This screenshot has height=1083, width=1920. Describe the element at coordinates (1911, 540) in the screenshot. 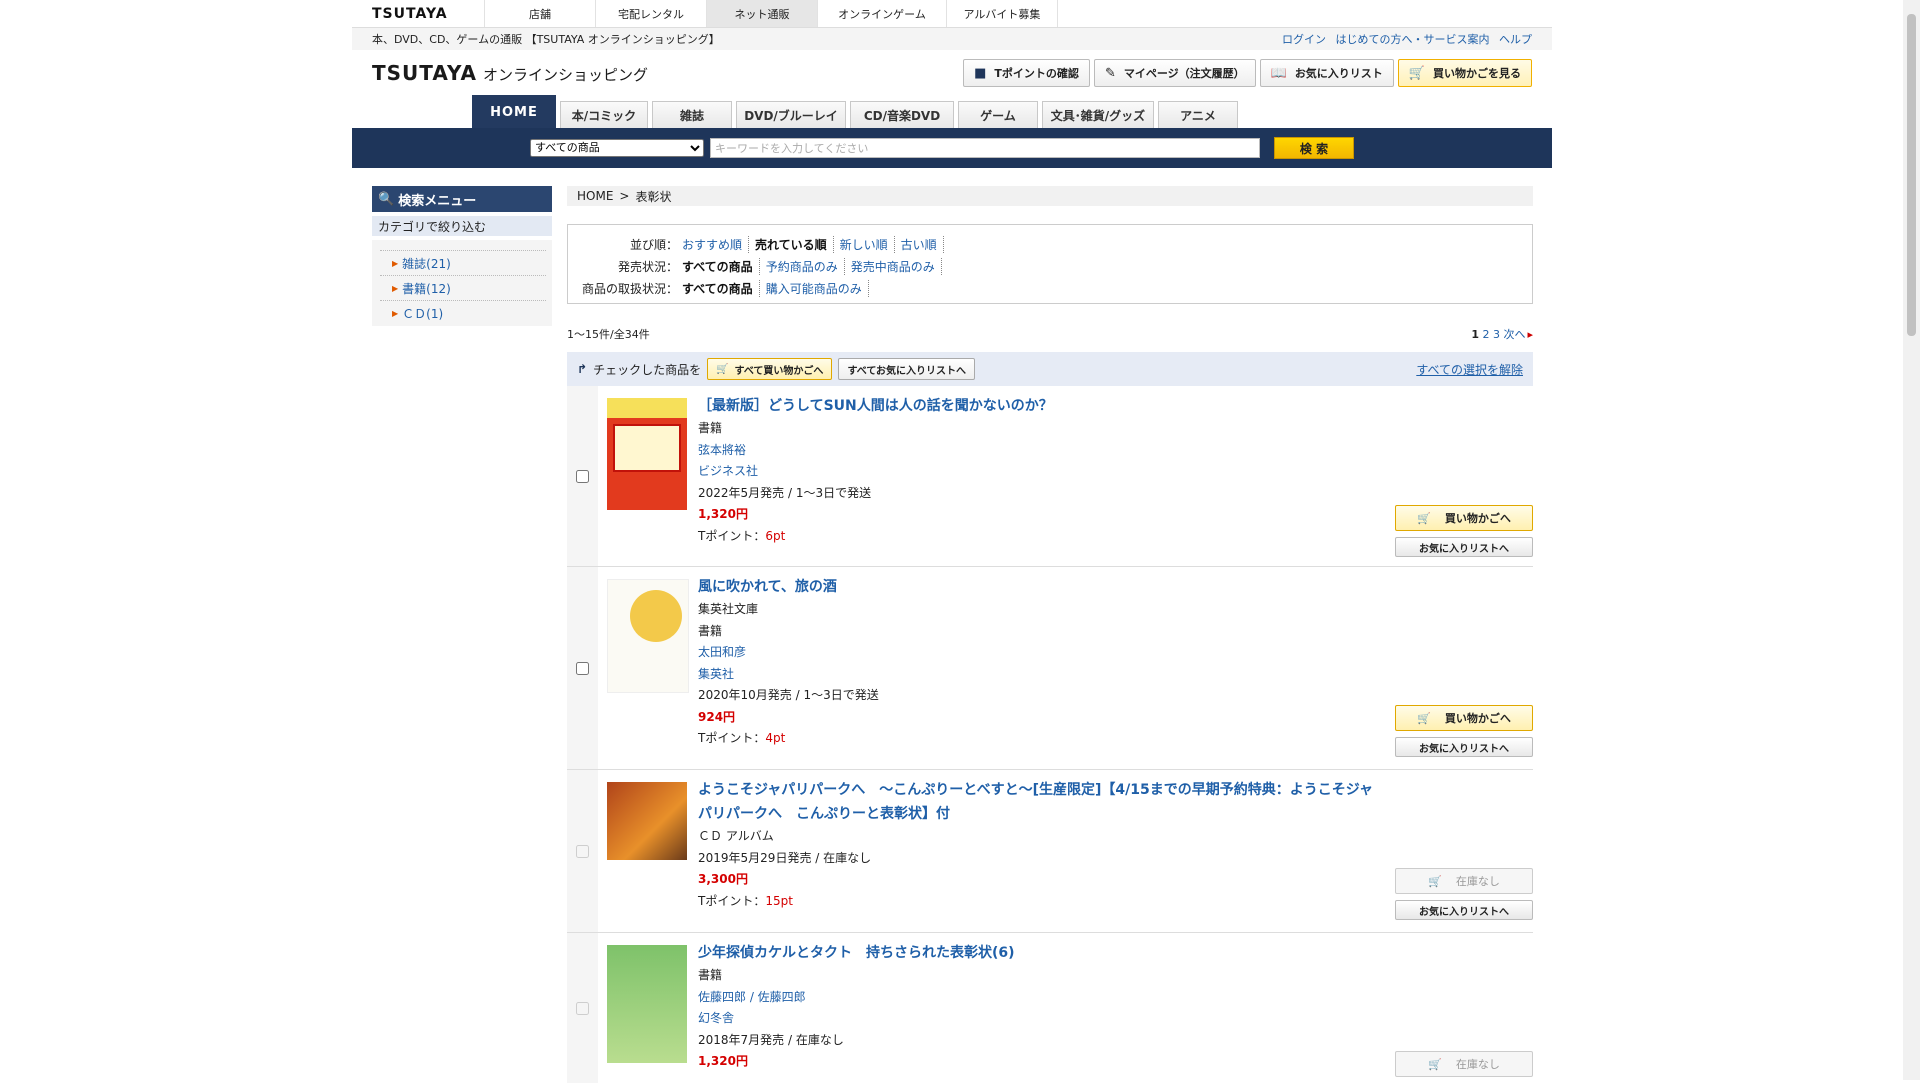

I see `vertical-scrollbar` at that location.